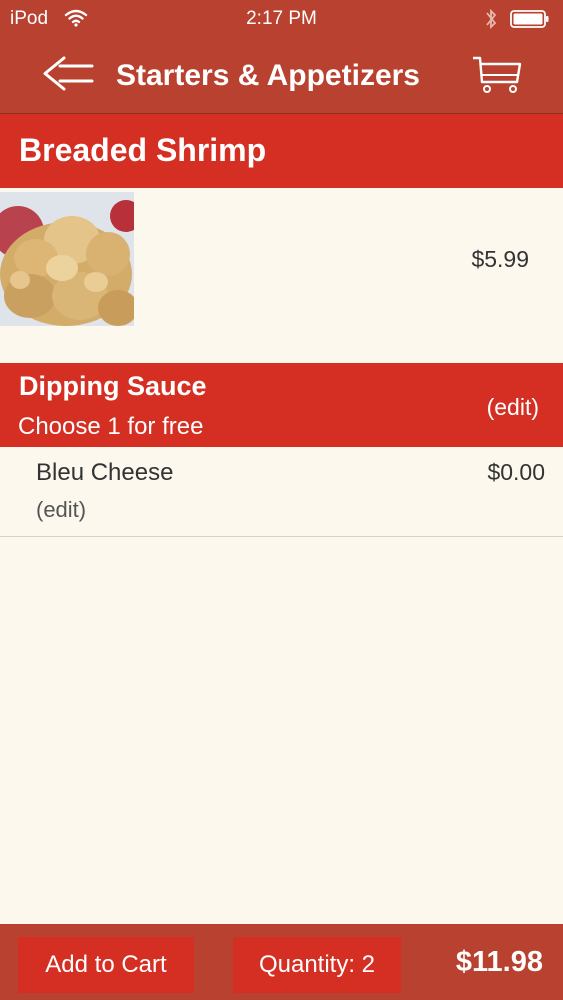 This screenshot has width=563, height=1000. I want to click on breaded-shrimp-photo, so click(67, 259).